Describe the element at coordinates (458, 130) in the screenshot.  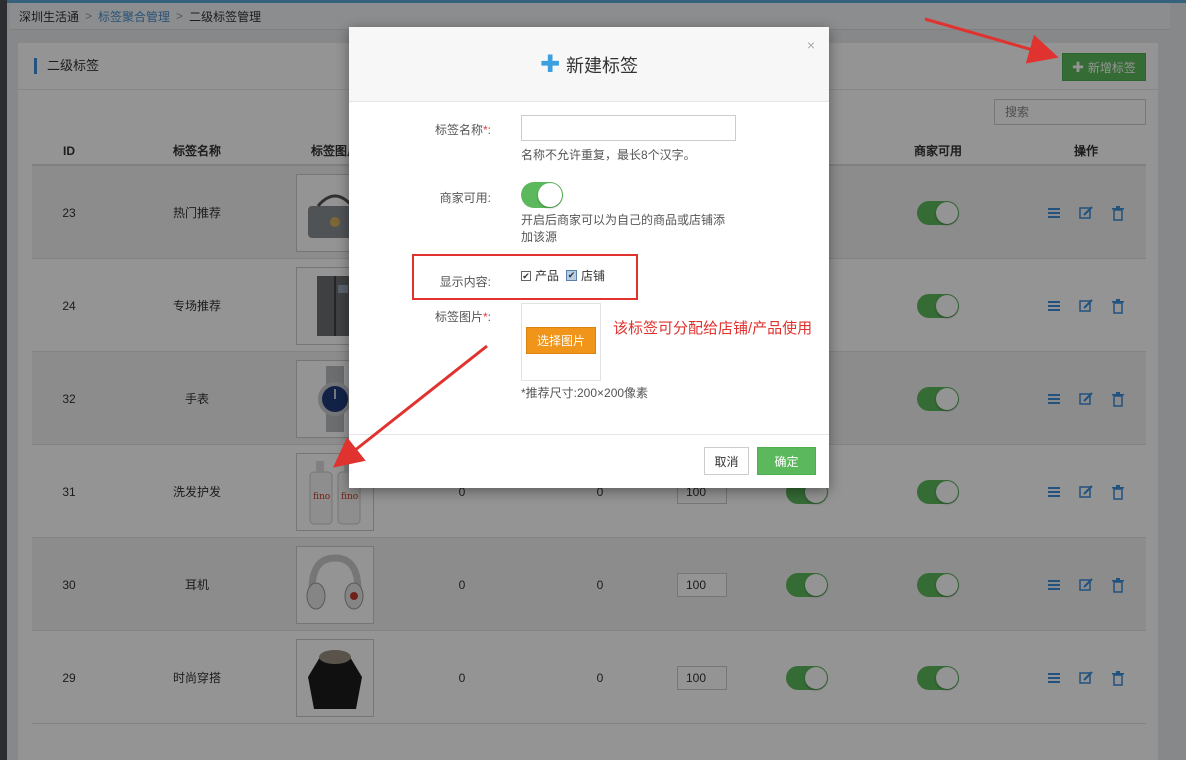
I see `tag-name-label-text: 标签名称` at that location.